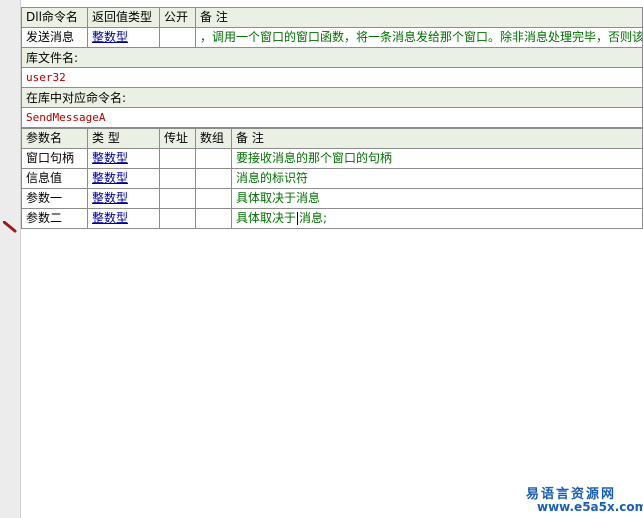 The image size is (643, 518). Describe the element at coordinates (123, 138) in the screenshot. I see `header-param-type: 类 型` at that location.